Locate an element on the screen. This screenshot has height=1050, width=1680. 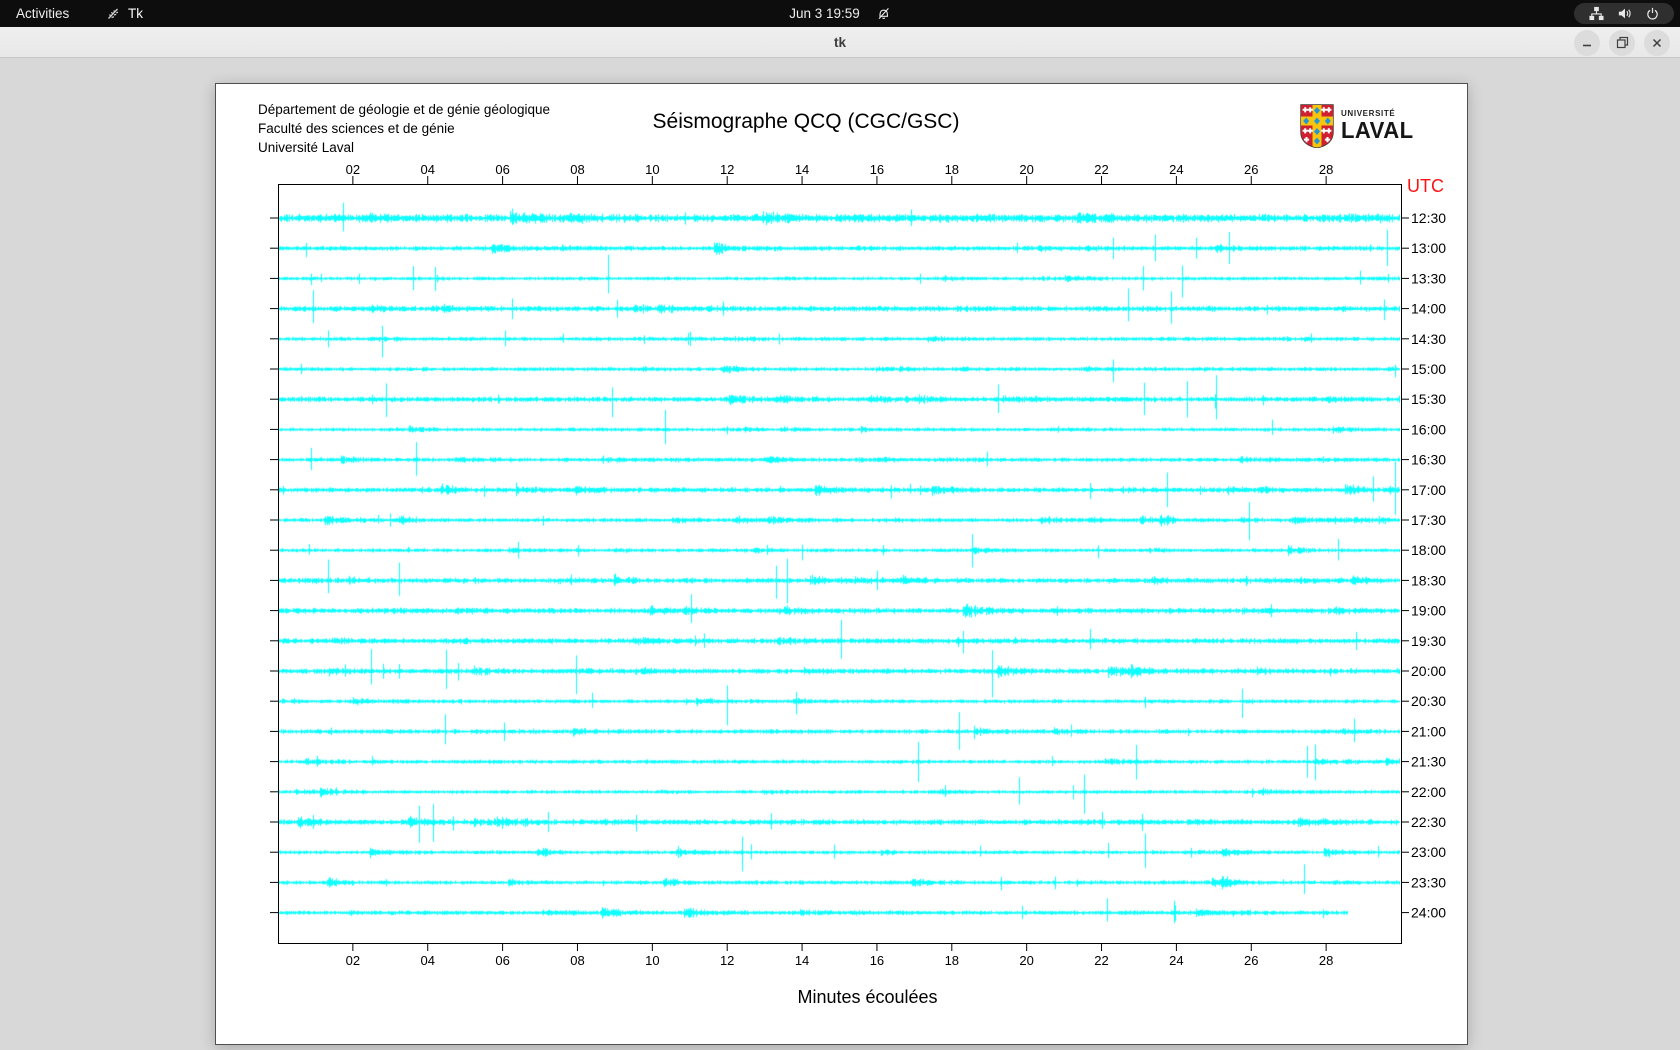
restore-icon is located at coordinates (1622, 42).